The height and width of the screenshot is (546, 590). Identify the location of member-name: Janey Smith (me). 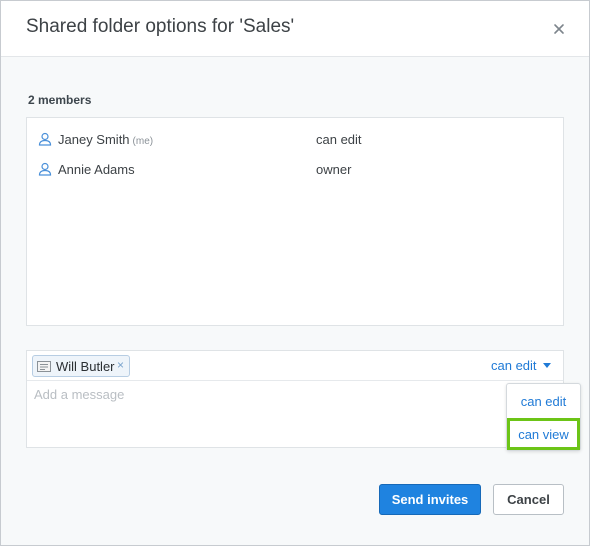
(105, 139).